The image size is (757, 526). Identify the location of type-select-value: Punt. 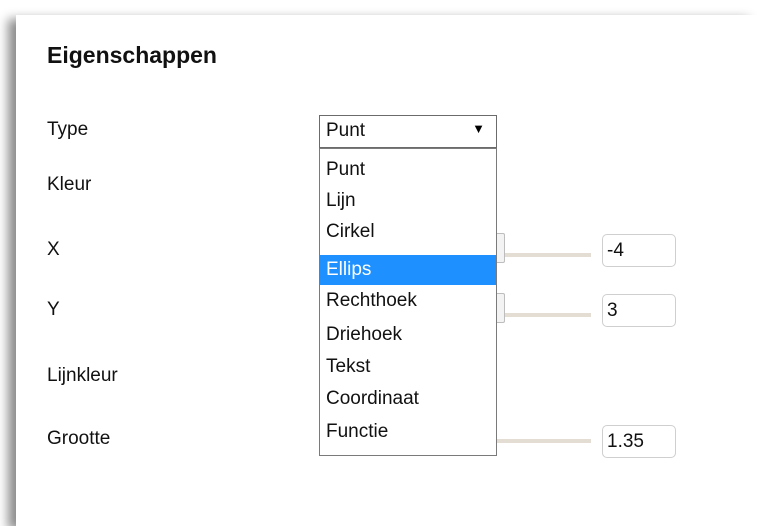
(346, 130).